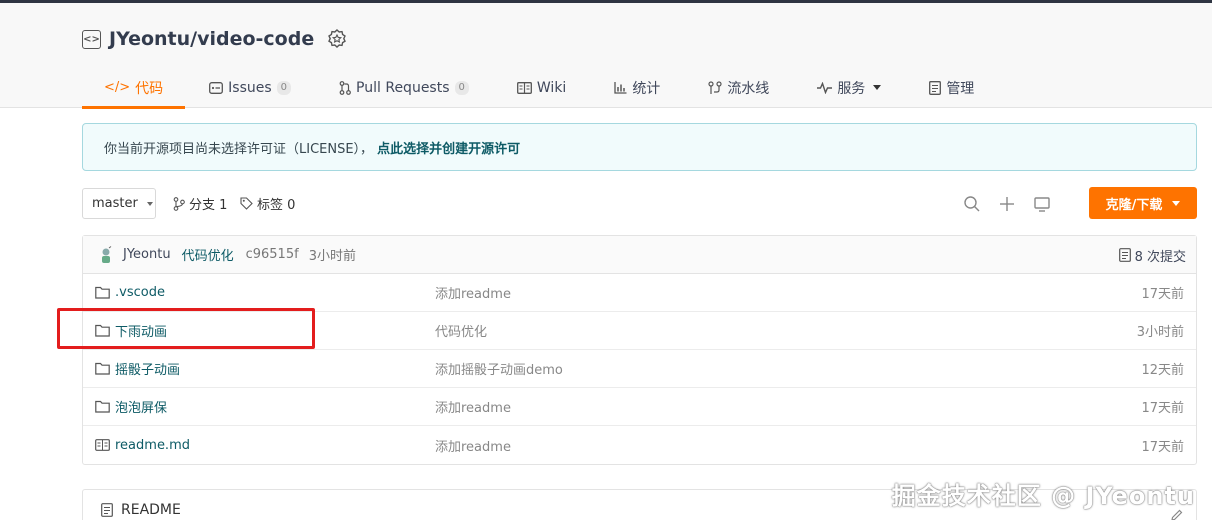  Describe the element at coordinates (639, 445) in the screenshot. I see `table-row: readme.md 添加readme 17天前` at that location.